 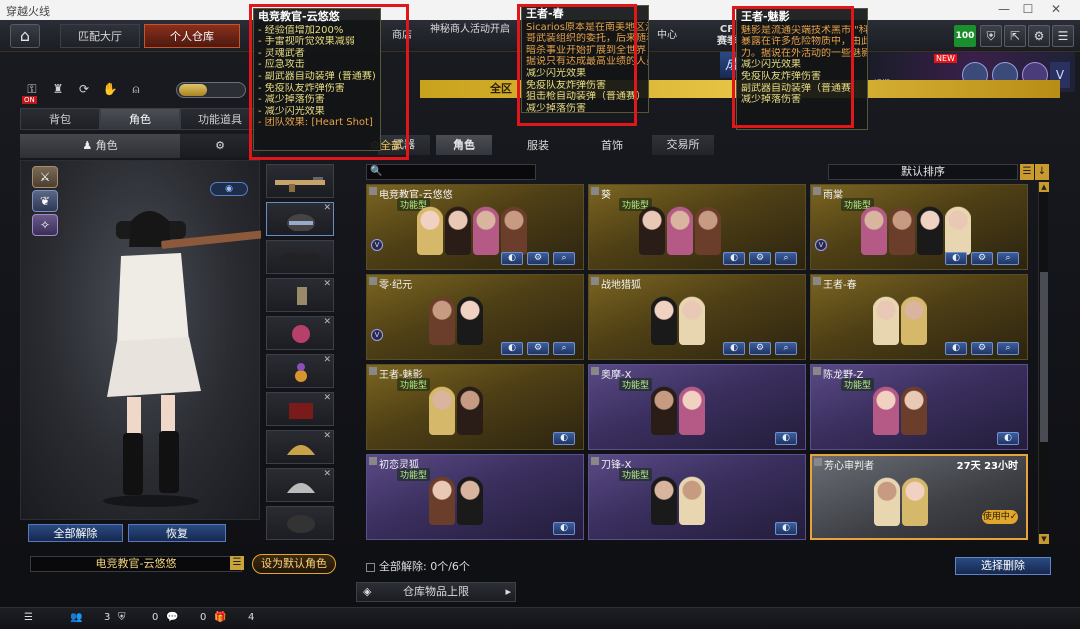 What do you see at coordinates (192, 36) in the screenshot?
I see `tab-personal-storage: 个人仓库` at bounding box center [192, 36].